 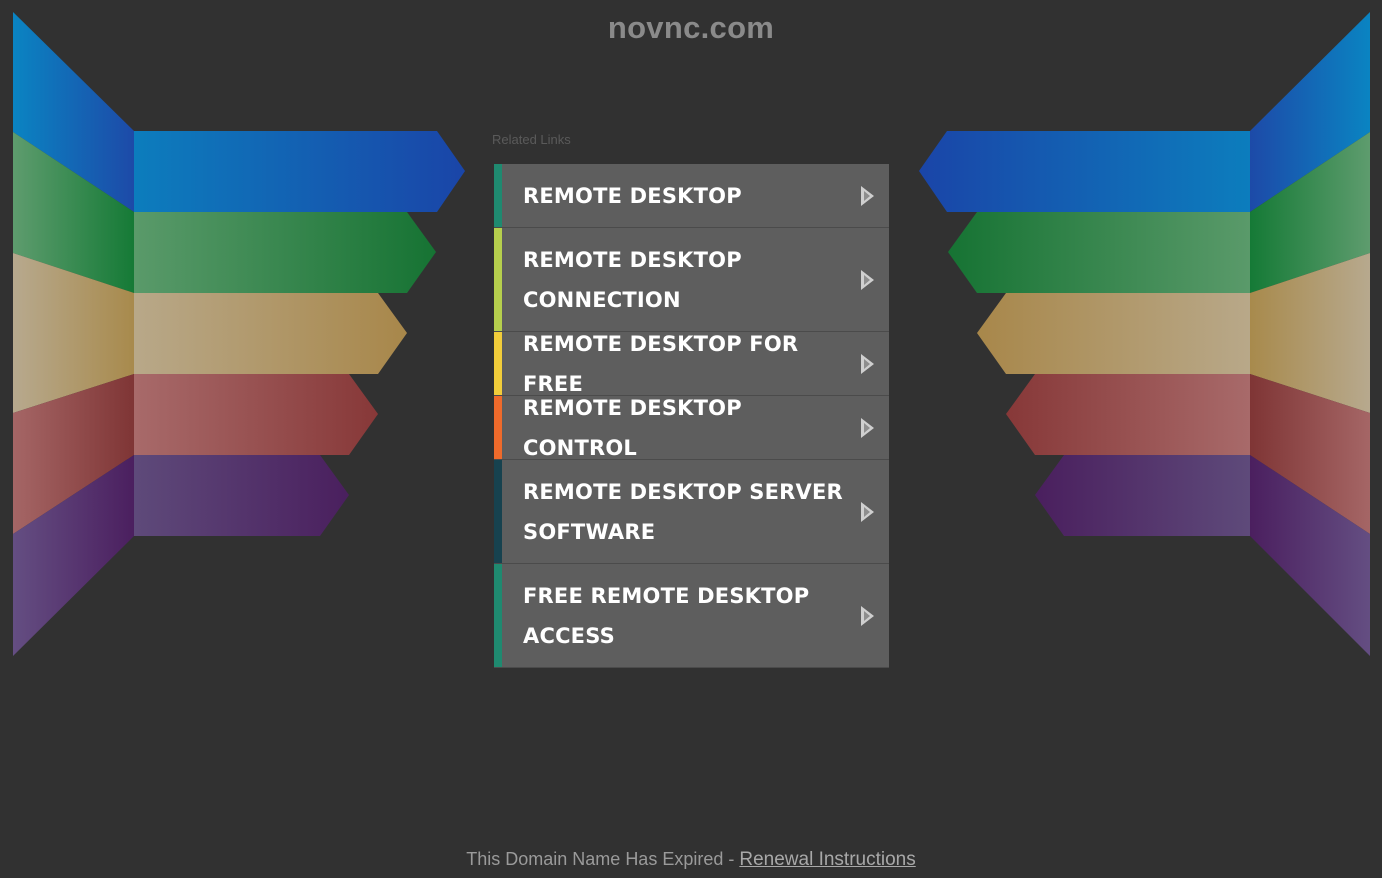 I want to click on related-link-item: REMOTE DESKTOP SERVER SOFTWARE, so click(x=691, y=512).